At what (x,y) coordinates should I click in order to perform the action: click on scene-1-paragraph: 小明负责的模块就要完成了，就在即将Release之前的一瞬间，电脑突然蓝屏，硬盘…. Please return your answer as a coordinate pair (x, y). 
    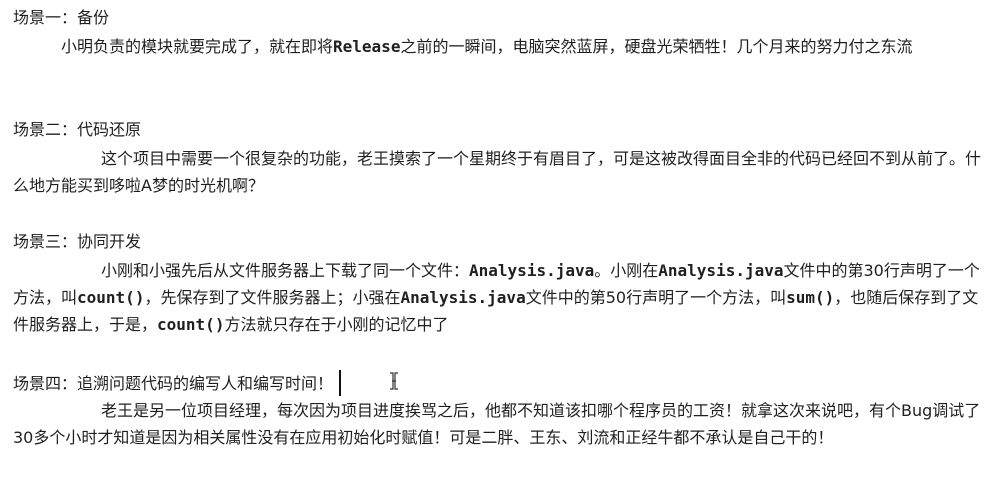
    Looking at the image, I should click on (498, 46).